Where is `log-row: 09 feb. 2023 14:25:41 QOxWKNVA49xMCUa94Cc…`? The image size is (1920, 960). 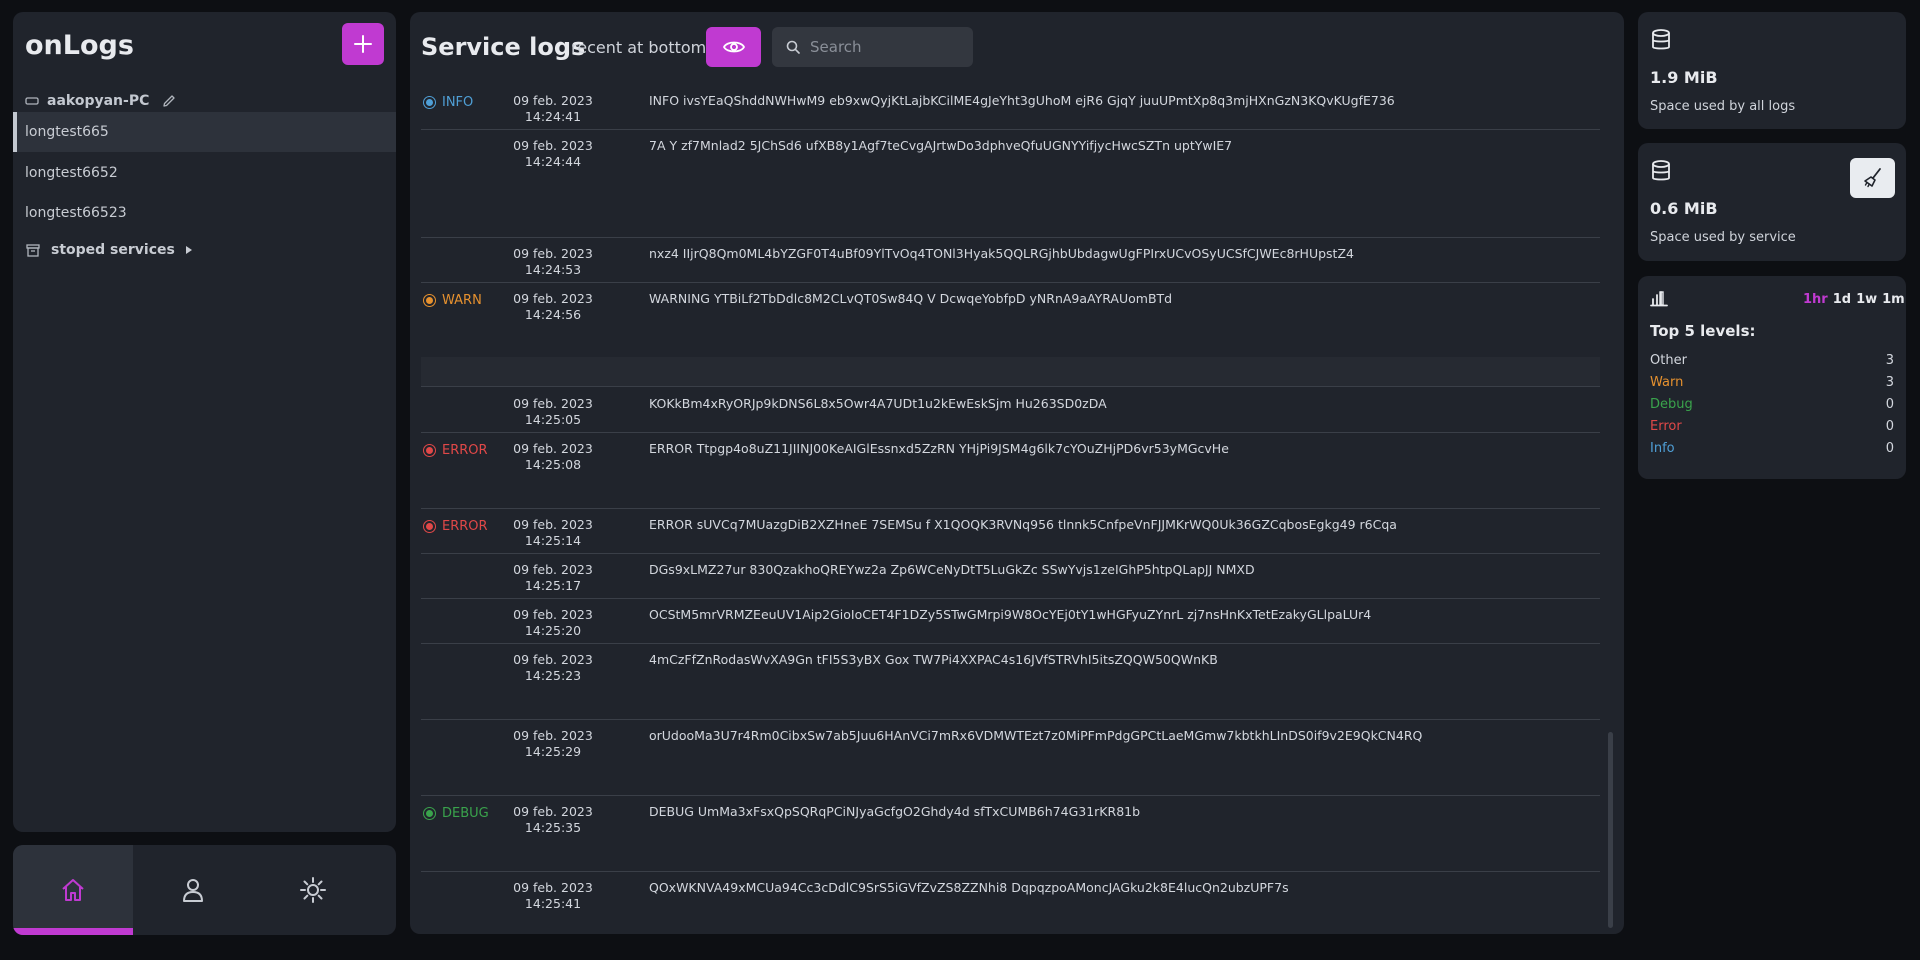
log-row: 09 feb. 2023 14:25:41 QOxWKNVA49xMCUa94Cc… is located at coordinates (1010, 900).